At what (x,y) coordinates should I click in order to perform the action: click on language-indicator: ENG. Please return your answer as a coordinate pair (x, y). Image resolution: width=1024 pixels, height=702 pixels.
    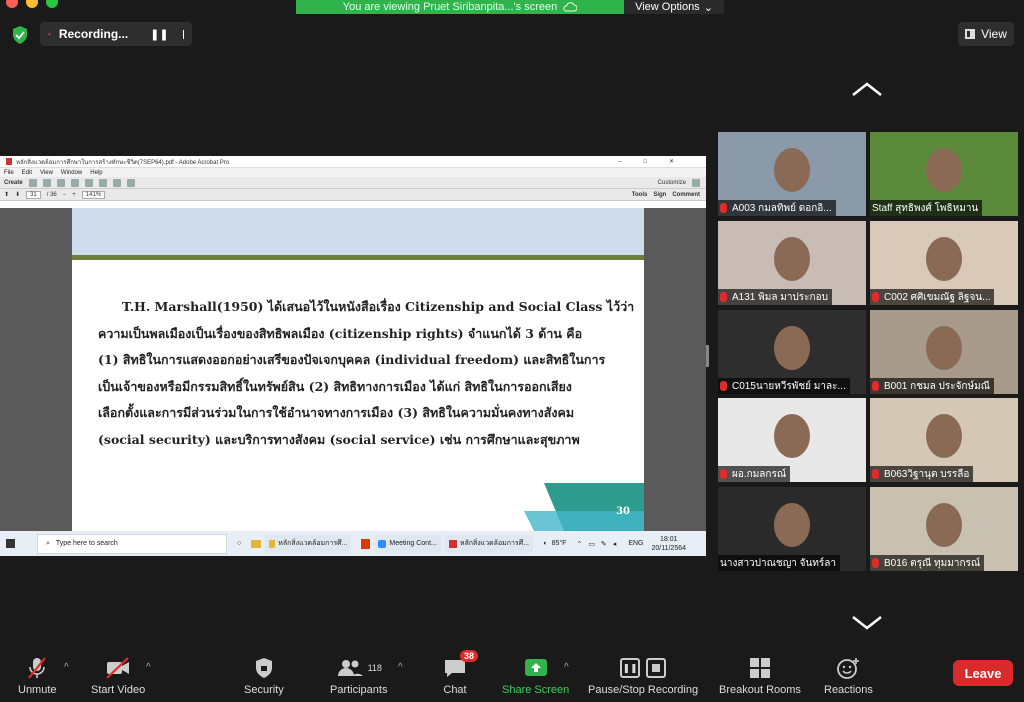
    Looking at the image, I should click on (635, 543).